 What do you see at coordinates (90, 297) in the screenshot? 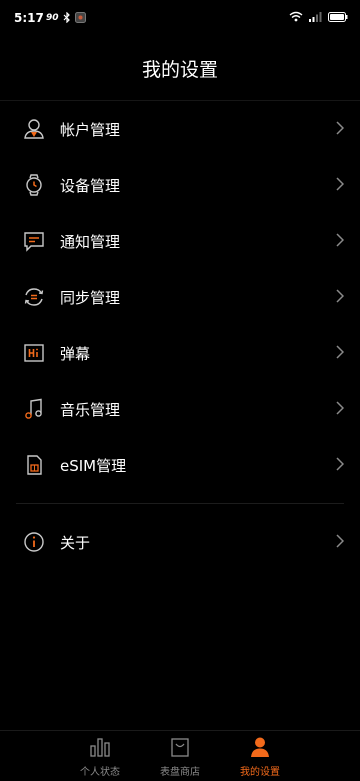
I see `menu-item-label: 同步管理` at bounding box center [90, 297].